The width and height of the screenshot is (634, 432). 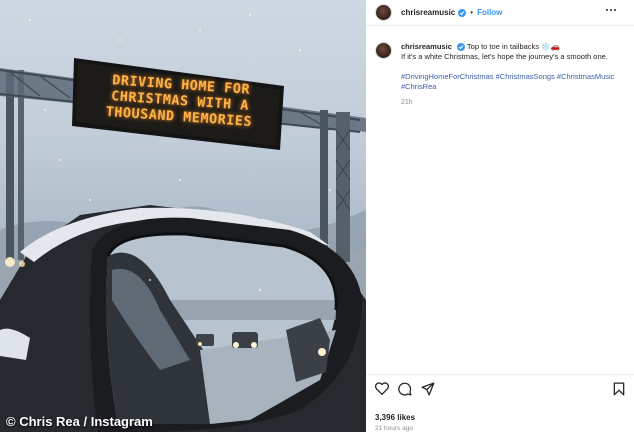 What do you see at coordinates (489, 12) in the screenshot?
I see `follow-button: Follow` at bounding box center [489, 12].